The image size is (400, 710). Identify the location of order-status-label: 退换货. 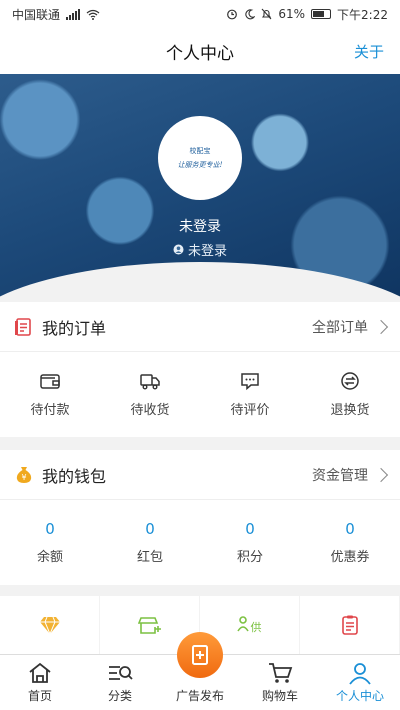
(350, 410).